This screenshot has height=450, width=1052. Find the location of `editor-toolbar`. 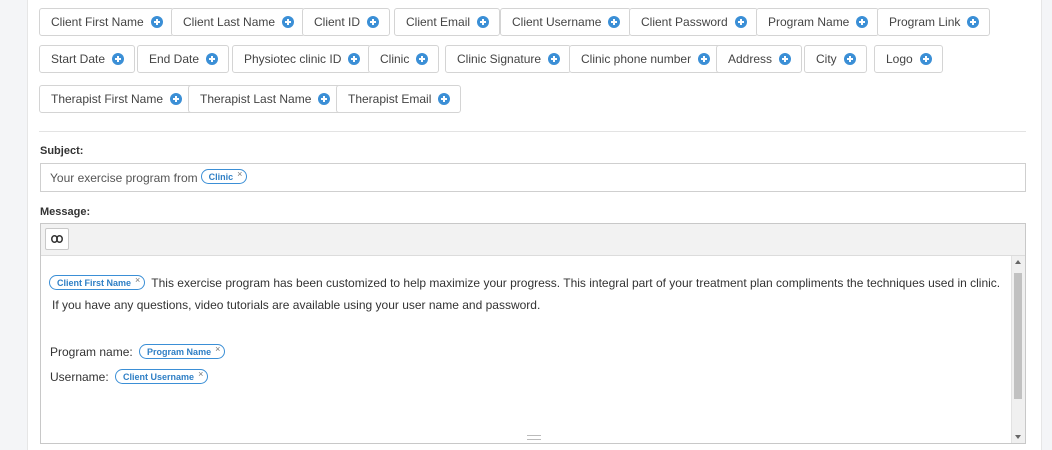

editor-toolbar is located at coordinates (533, 240).